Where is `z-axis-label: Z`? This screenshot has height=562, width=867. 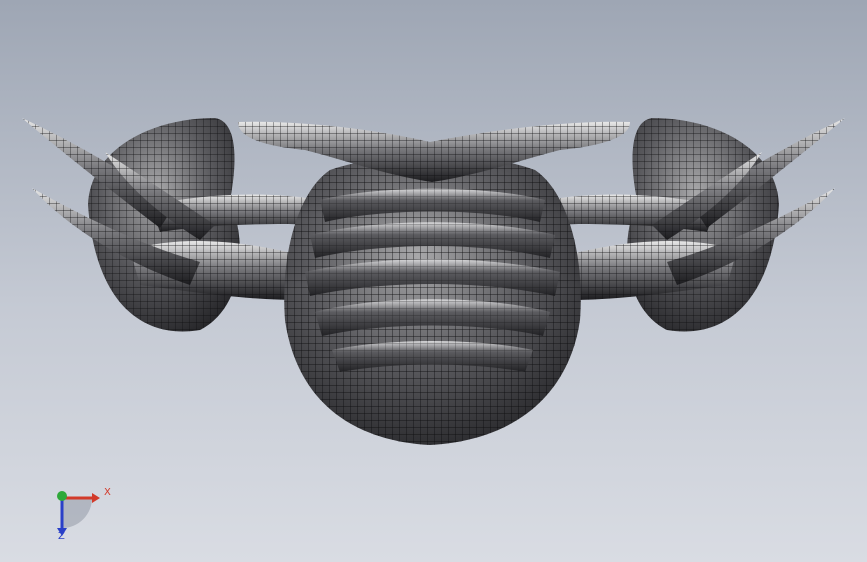 z-axis-label: Z is located at coordinates (61, 536).